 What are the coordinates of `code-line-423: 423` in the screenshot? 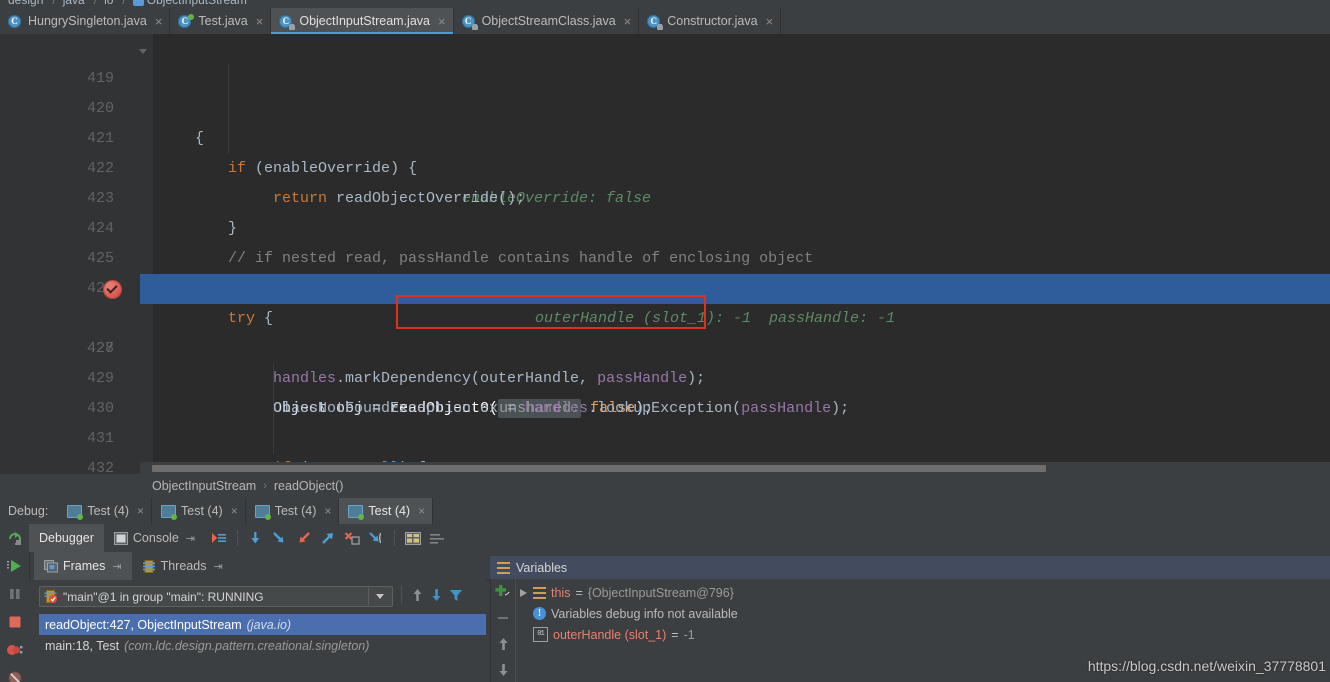 It's located at (665, 180).